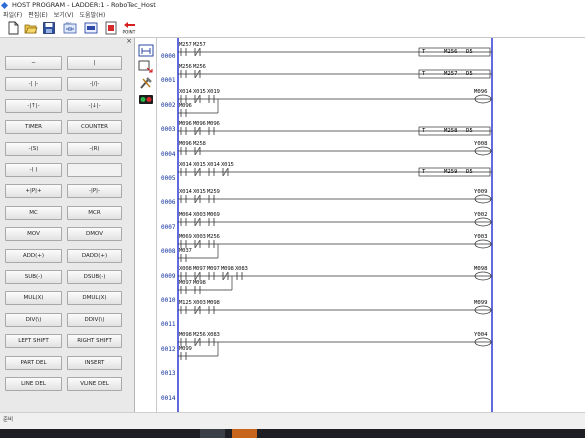 The width and height of the screenshot is (585, 438). What do you see at coordinates (94, 319) in the screenshot?
I see `palette-button-12-1: DDIV(\)` at bounding box center [94, 319].